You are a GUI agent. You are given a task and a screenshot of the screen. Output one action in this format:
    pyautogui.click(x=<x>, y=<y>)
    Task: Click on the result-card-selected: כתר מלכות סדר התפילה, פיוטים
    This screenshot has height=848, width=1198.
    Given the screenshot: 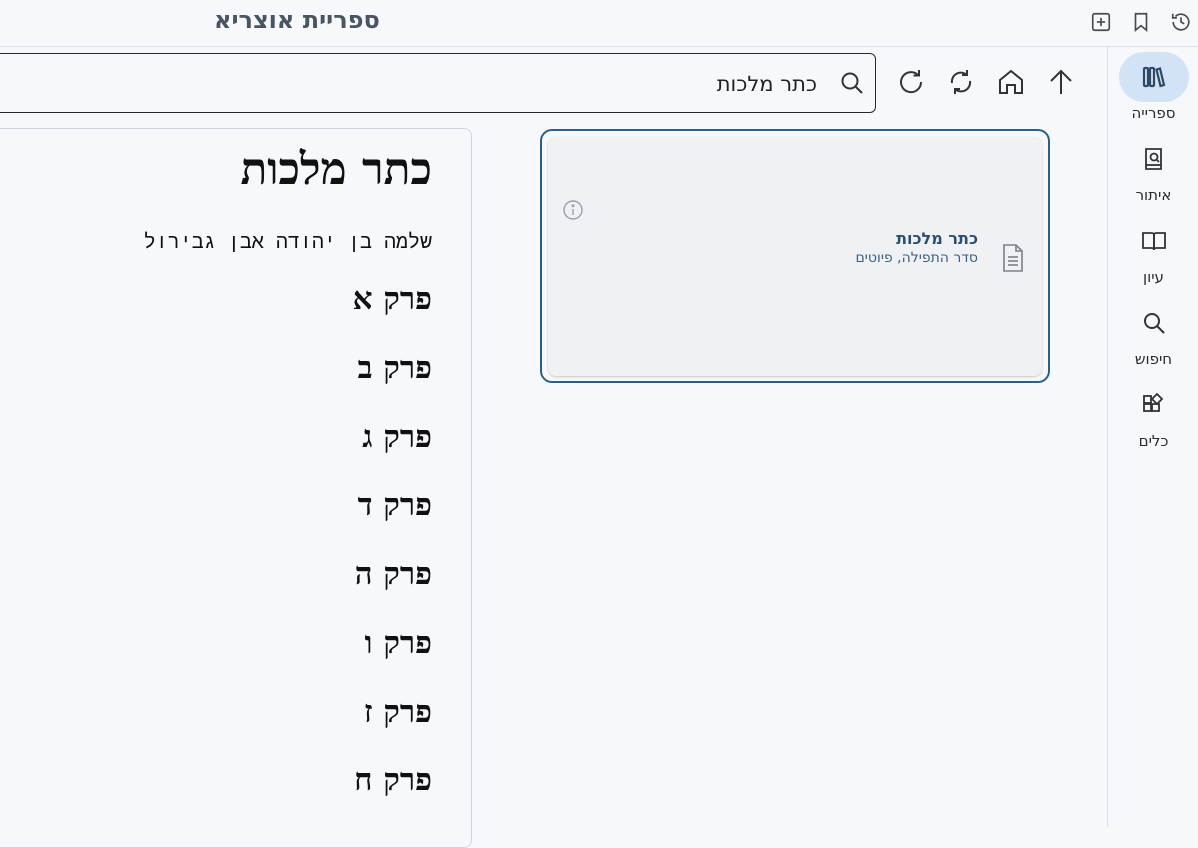 What is the action you would take?
    pyautogui.click(x=795, y=256)
    